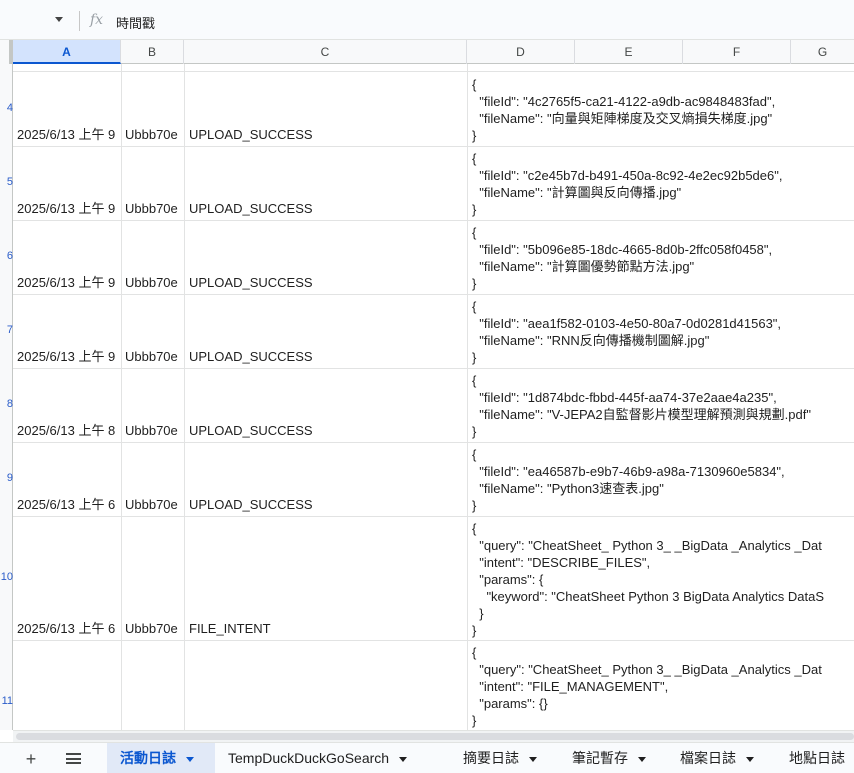 This screenshot has height=773, width=854. Describe the element at coordinates (622, 118) in the screenshot. I see `cell-details-line: "fileName": "向量與矩陣梯度及交叉熵損失梯度.jpg"` at that location.